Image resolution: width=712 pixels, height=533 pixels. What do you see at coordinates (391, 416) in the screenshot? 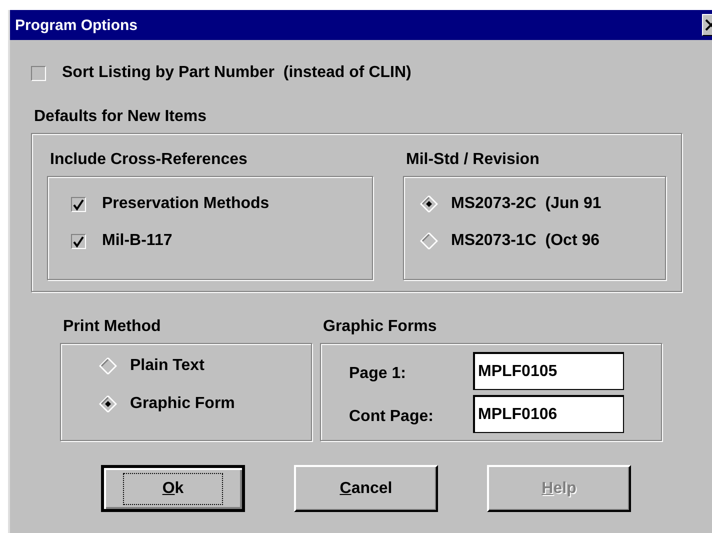
I see `field-label: Cont Page:` at bounding box center [391, 416].